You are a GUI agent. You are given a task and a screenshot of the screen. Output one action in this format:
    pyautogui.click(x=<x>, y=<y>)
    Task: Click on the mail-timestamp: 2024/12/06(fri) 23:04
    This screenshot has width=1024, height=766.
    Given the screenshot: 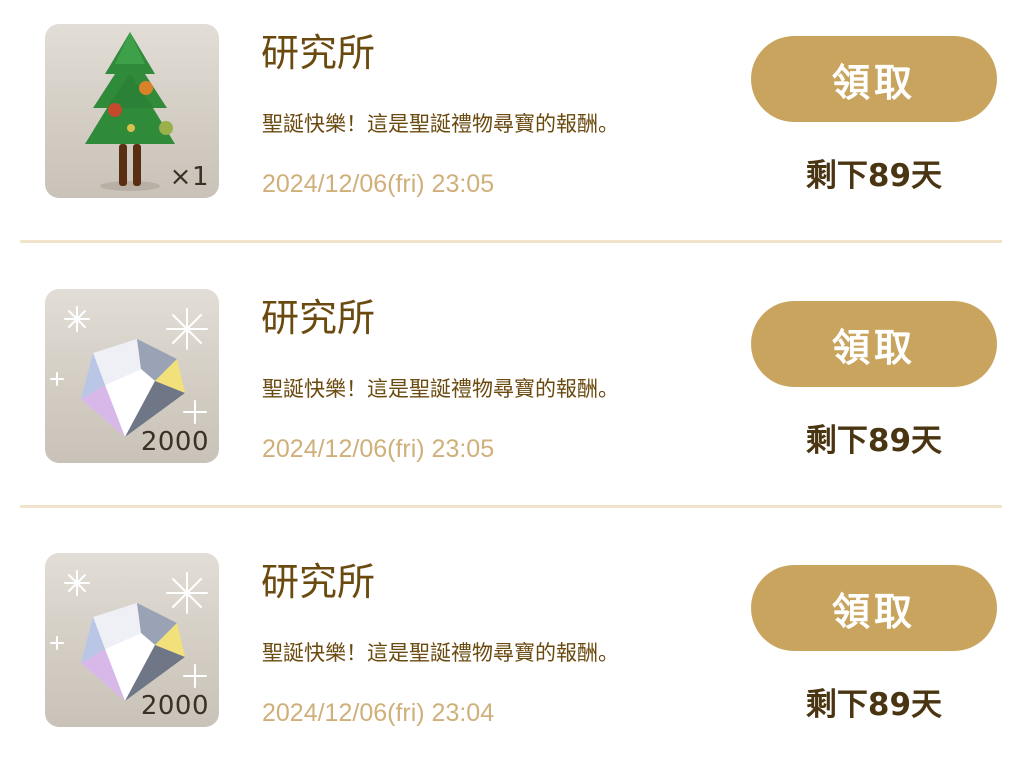 What is the action you would take?
    pyautogui.click(x=378, y=713)
    